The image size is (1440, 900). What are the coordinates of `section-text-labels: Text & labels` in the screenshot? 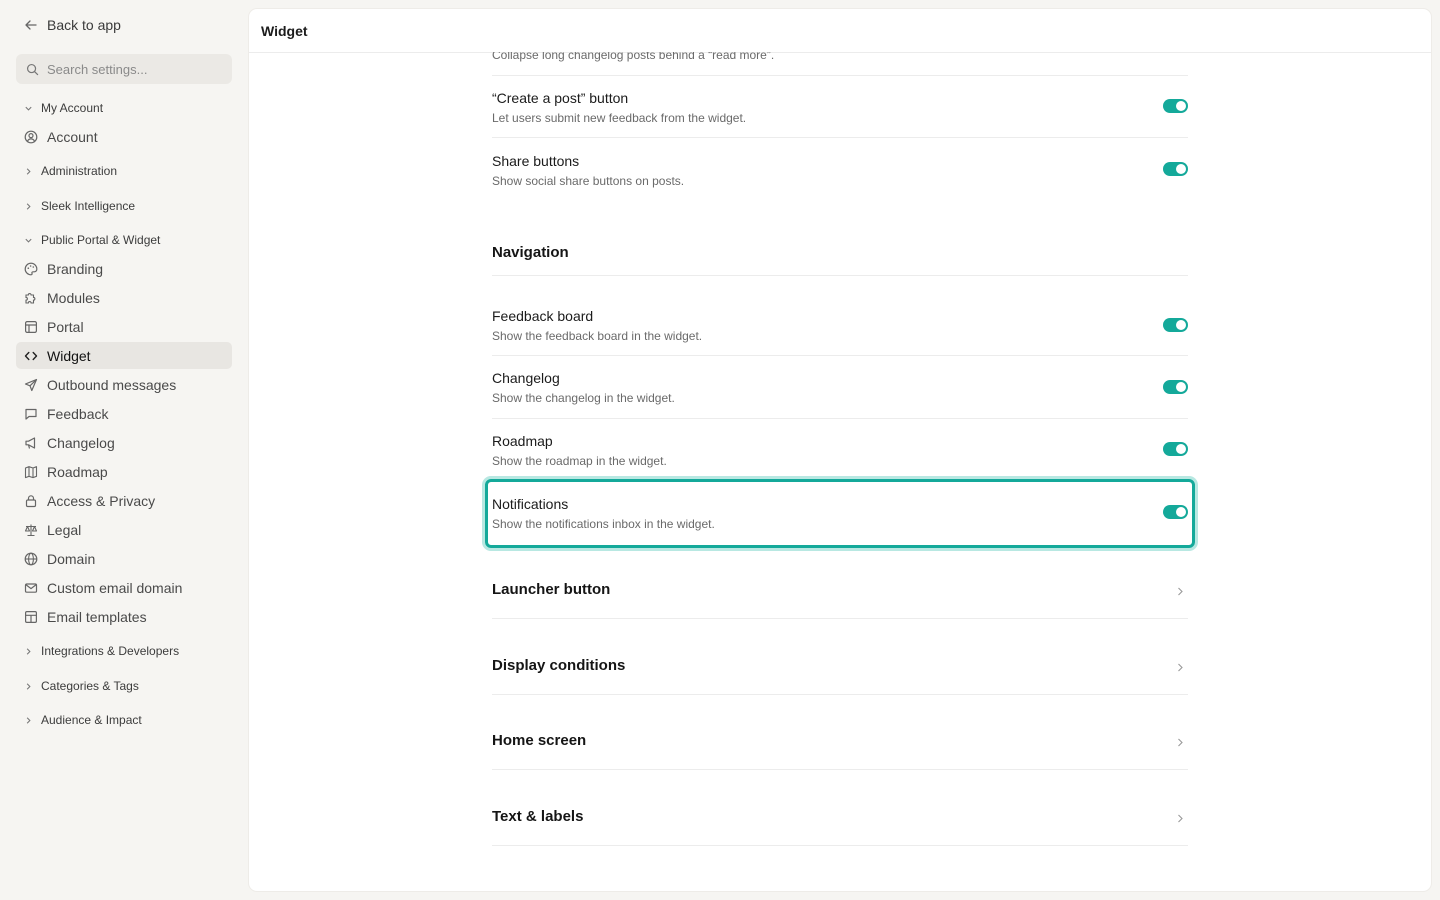 It's located at (840, 819).